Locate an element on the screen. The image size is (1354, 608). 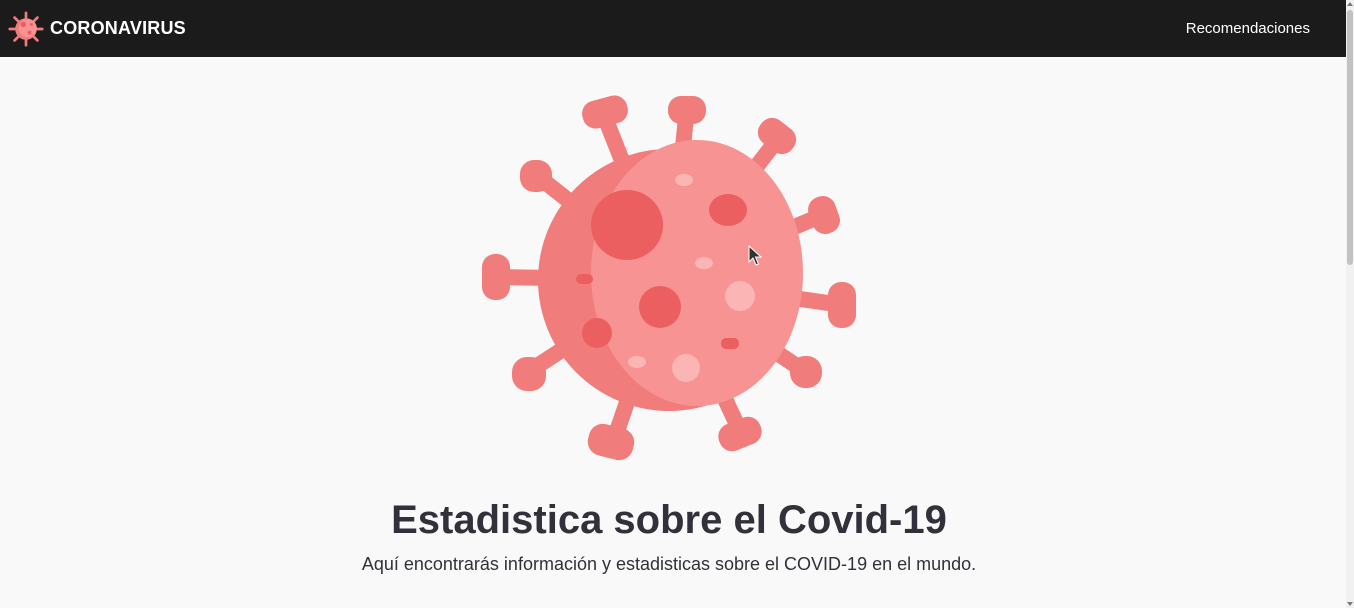
mouse-cursor-icon is located at coordinates (755, 255).